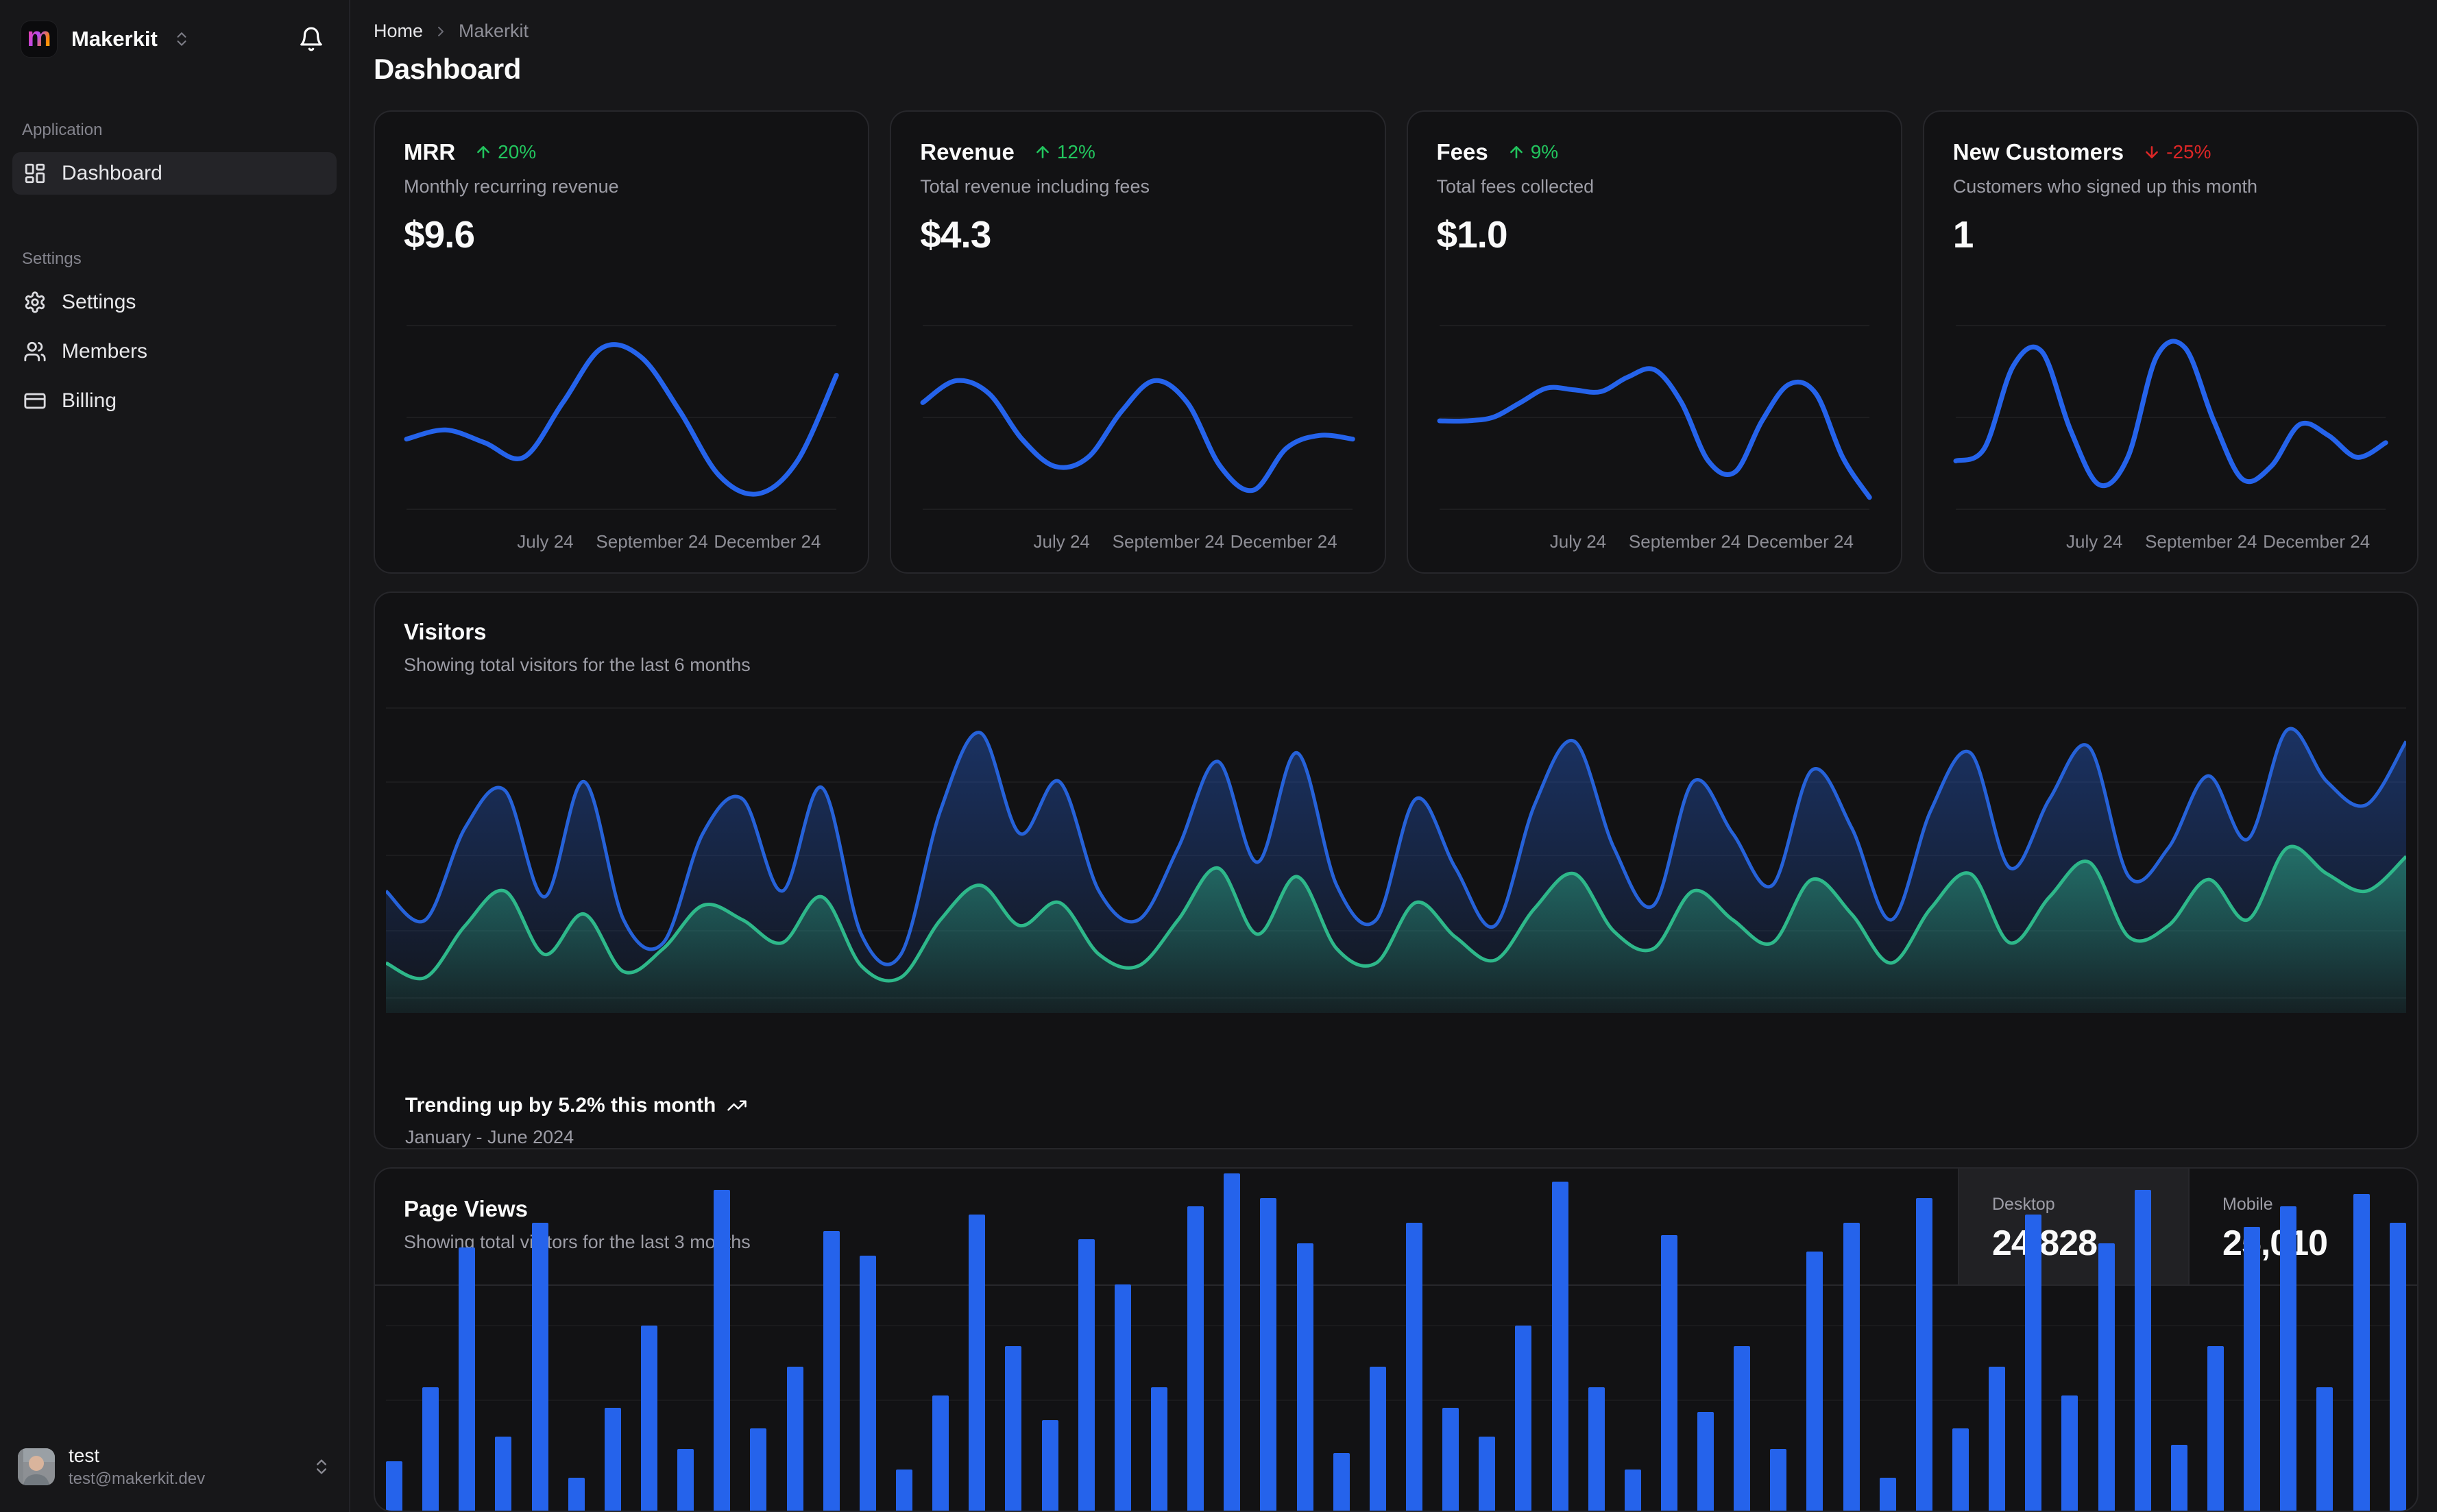 This screenshot has width=2437, height=1512. Describe the element at coordinates (439, 235) in the screenshot. I see `stat-value: $9.6` at that location.